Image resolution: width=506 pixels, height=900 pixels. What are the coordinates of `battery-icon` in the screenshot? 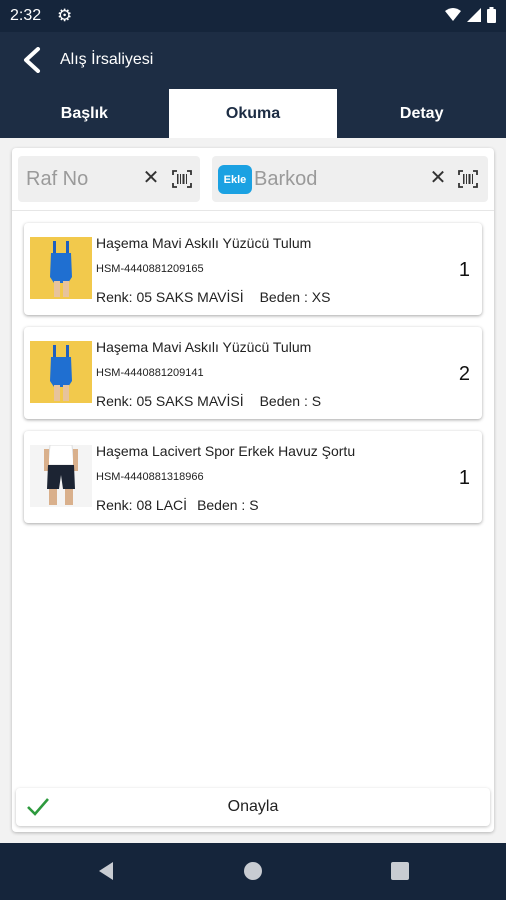 It's located at (491, 15).